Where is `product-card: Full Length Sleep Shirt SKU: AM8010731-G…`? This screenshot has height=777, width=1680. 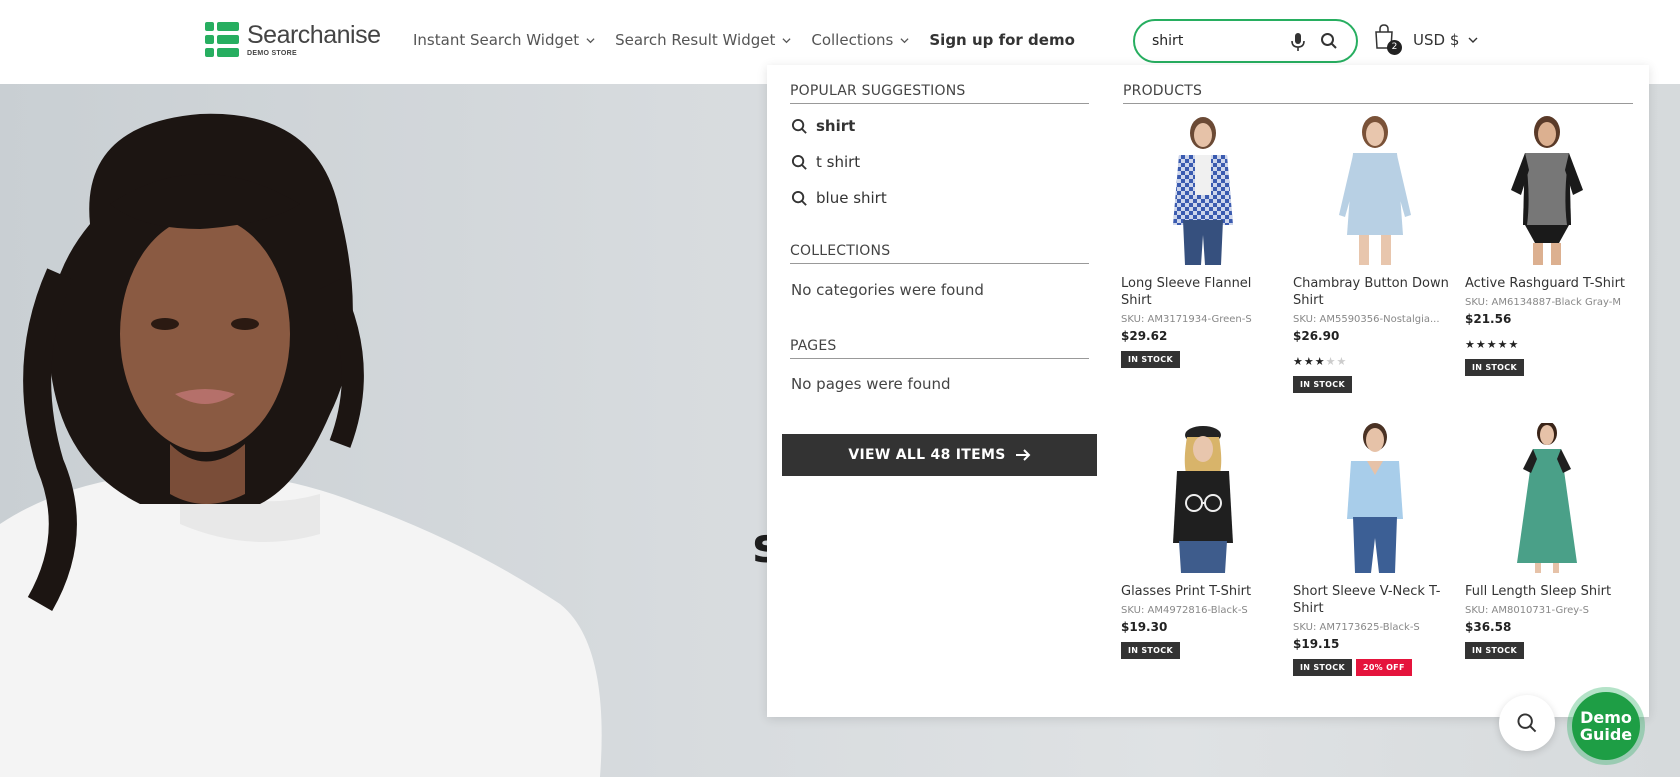
product-card: Full Length Sleep Shirt SKU: AM8010731-G… is located at coordinates (1547, 540).